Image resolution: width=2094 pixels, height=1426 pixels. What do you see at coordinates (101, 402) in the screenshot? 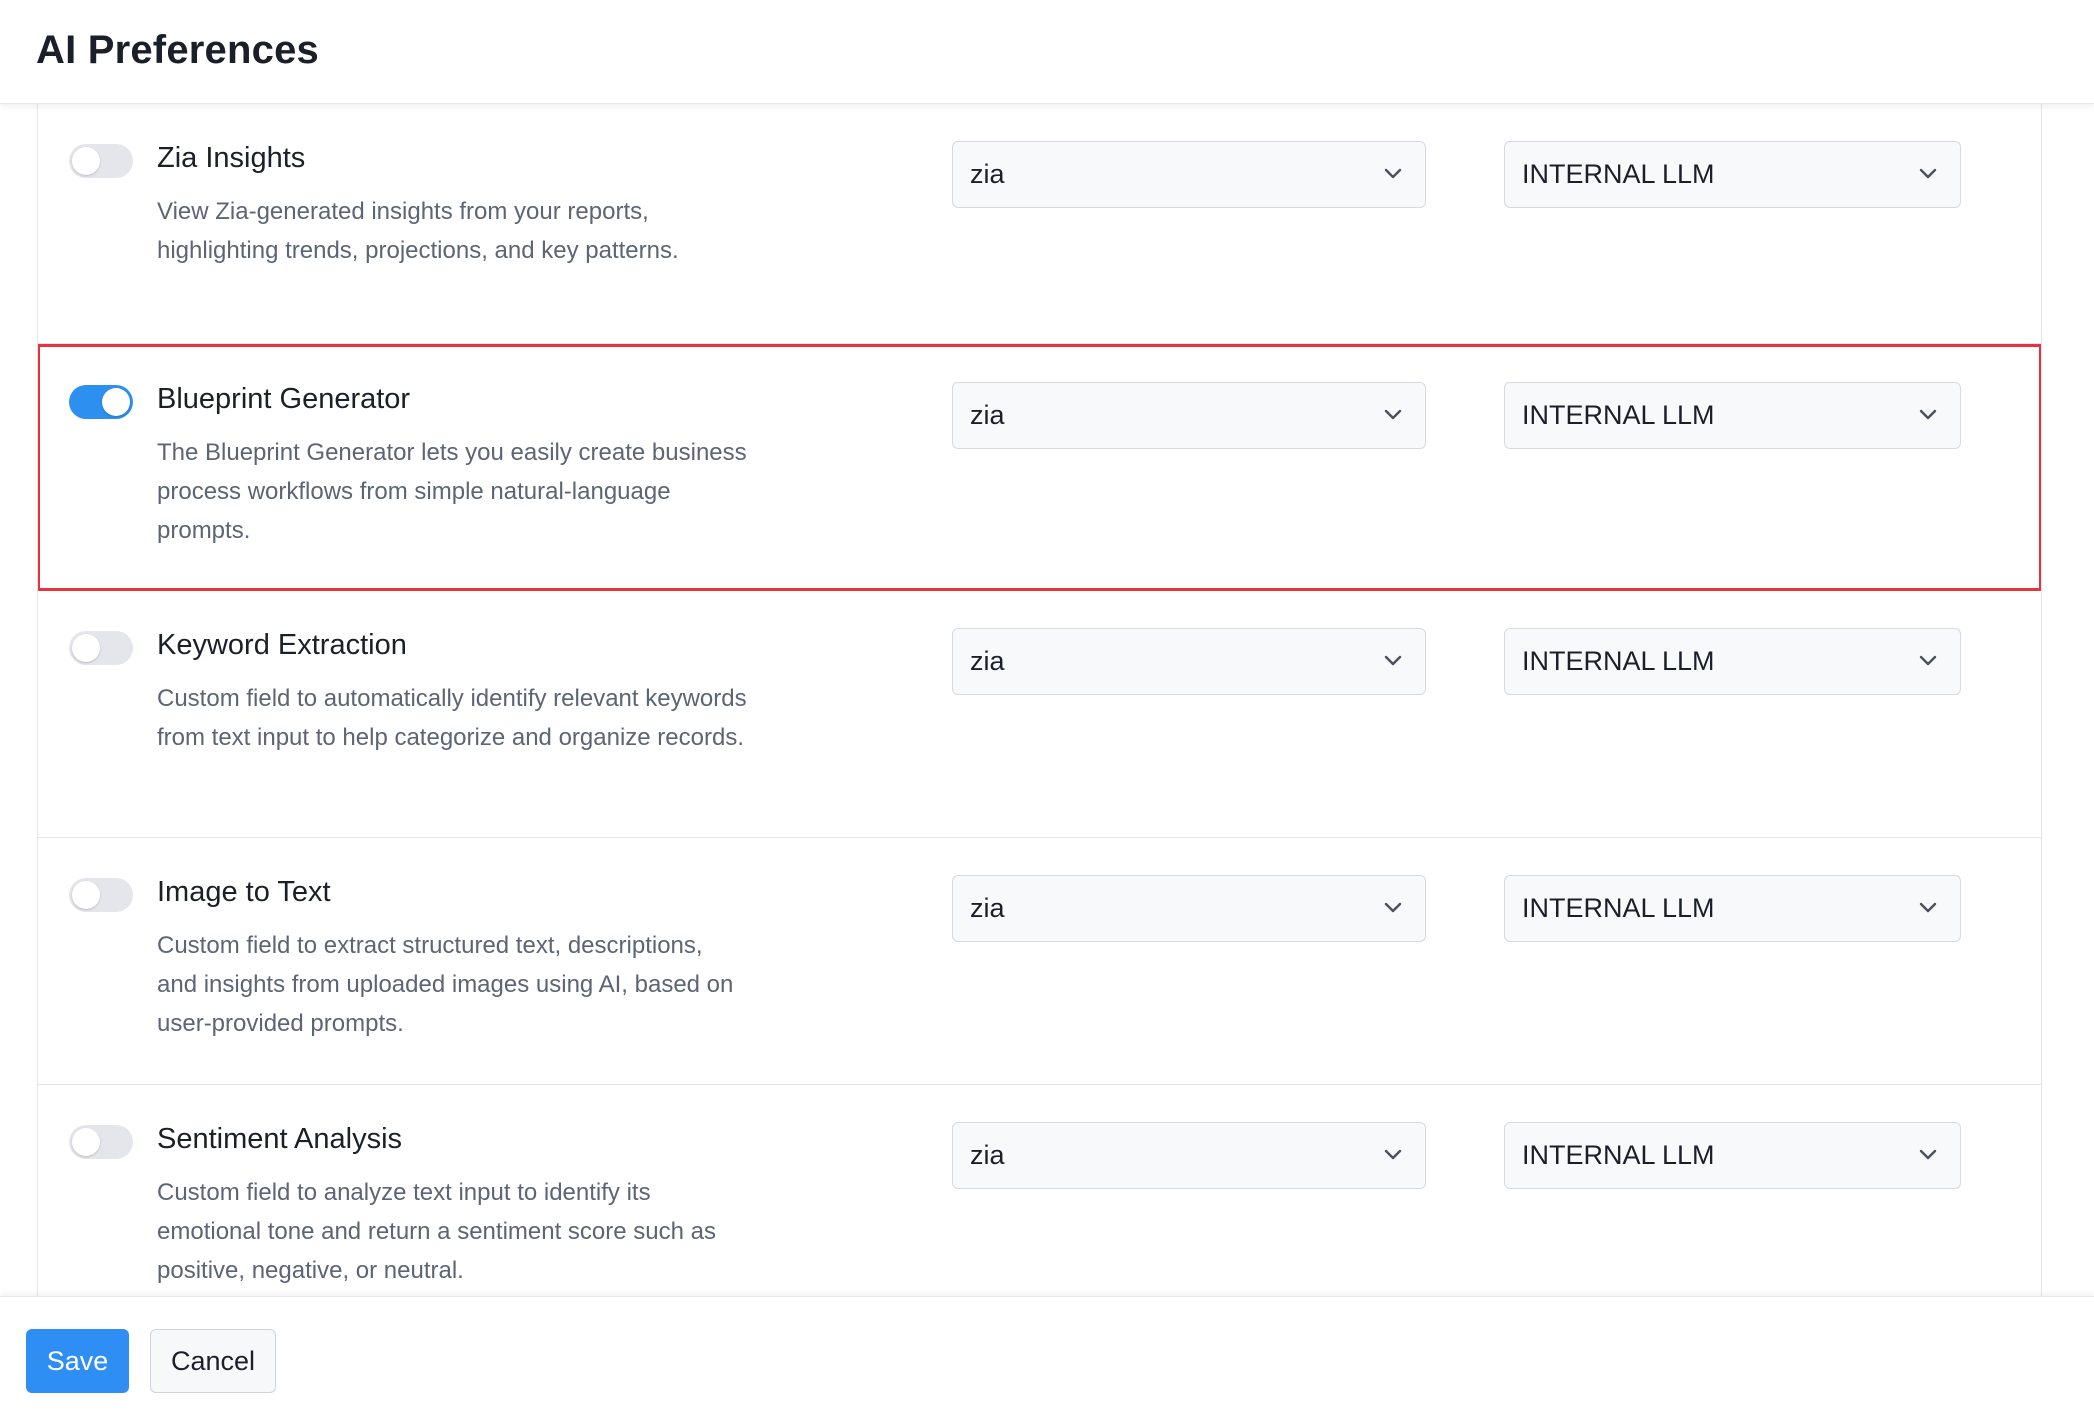
I see `blueprint-generator-toggle` at bounding box center [101, 402].